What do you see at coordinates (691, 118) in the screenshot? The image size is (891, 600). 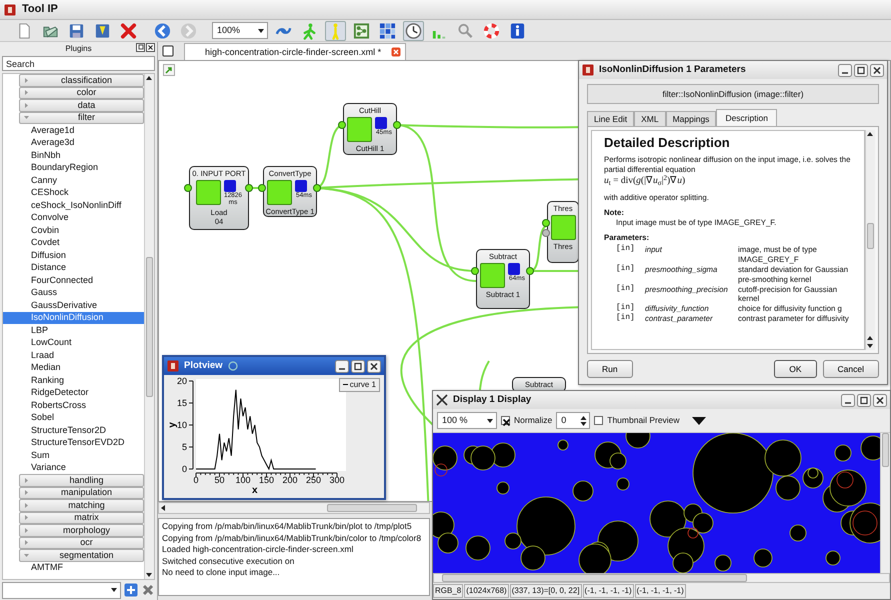 I see `tab: Mappings` at bounding box center [691, 118].